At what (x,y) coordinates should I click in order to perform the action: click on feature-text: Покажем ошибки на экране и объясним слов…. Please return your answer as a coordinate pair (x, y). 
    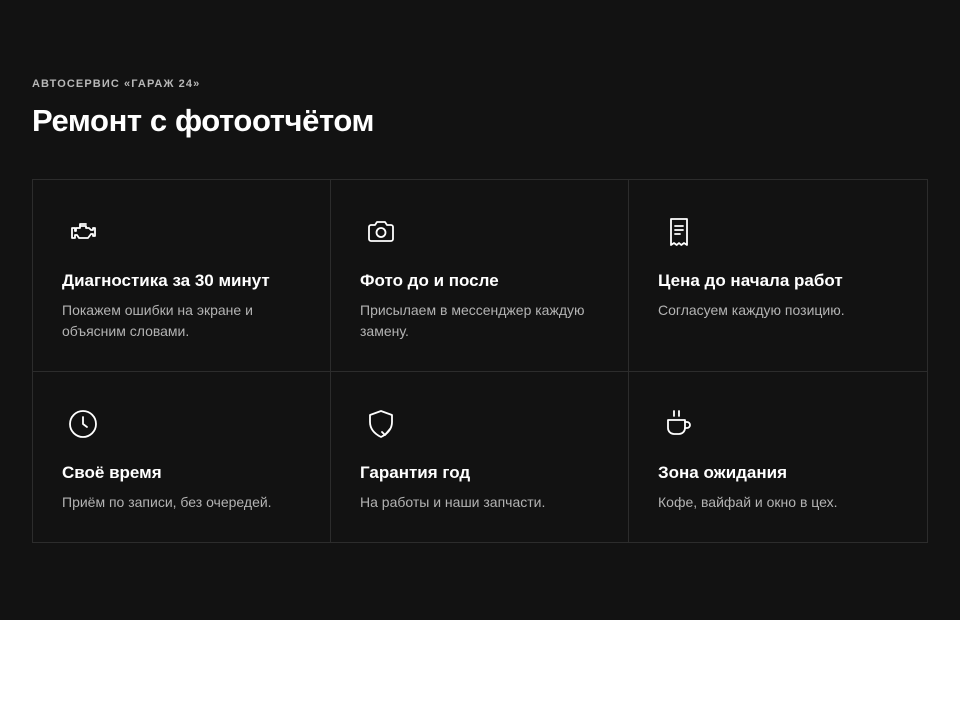
    Looking at the image, I should click on (157, 320).